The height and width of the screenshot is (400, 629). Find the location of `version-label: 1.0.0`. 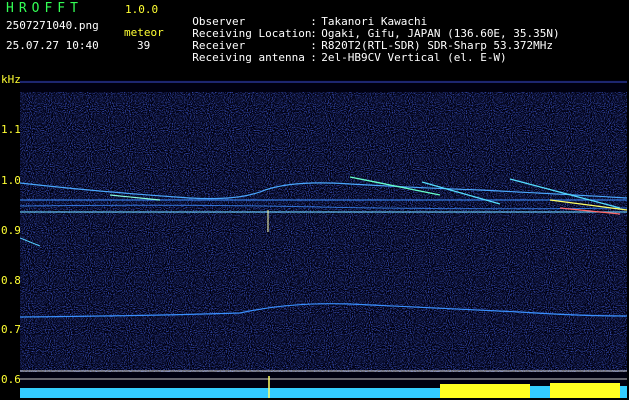

version-label: 1.0.0 is located at coordinates (142, 9).